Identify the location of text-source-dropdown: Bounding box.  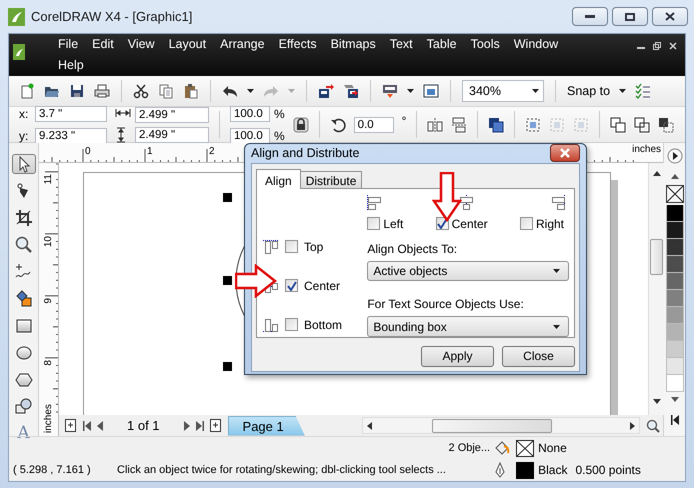
(468, 326).